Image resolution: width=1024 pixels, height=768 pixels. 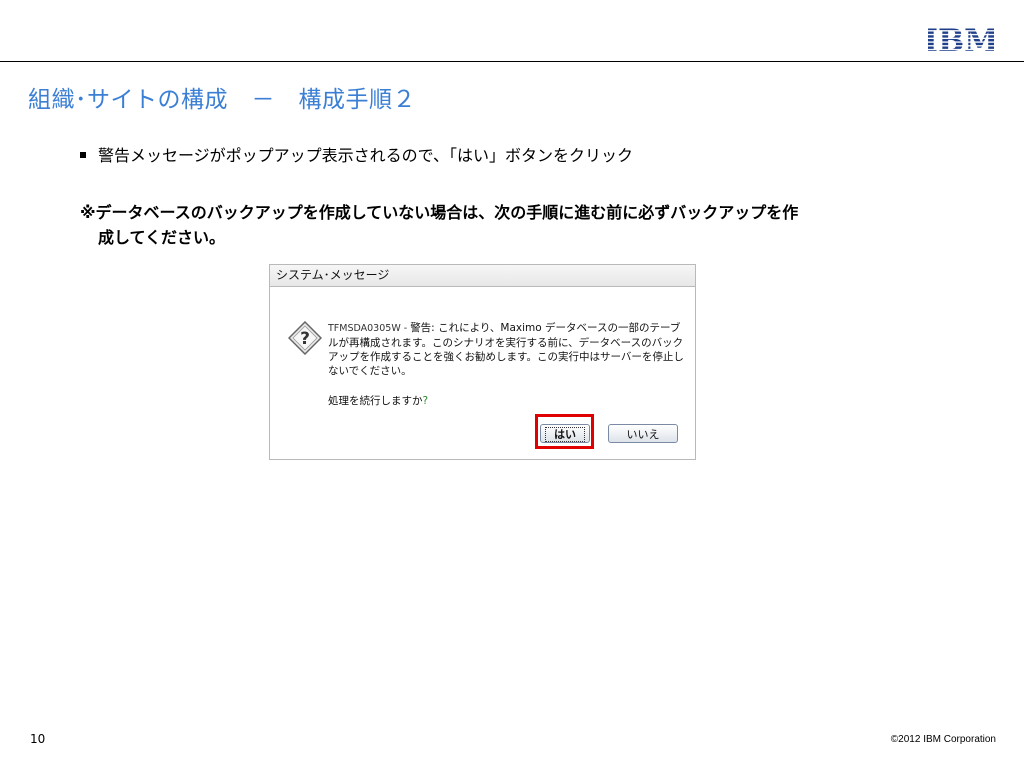 What do you see at coordinates (564, 431) in the screenshot?
I see `yes-button-highlight` at bounding box center [564, 431].